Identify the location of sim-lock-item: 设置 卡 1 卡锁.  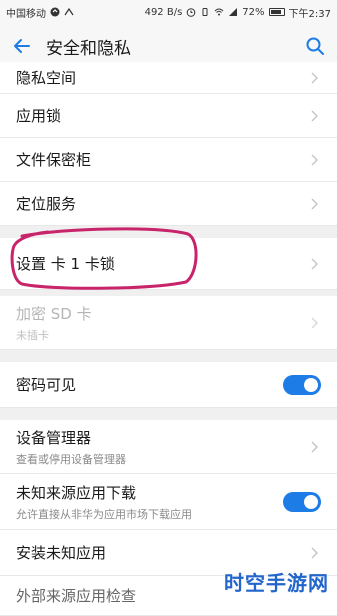
(168, 264).